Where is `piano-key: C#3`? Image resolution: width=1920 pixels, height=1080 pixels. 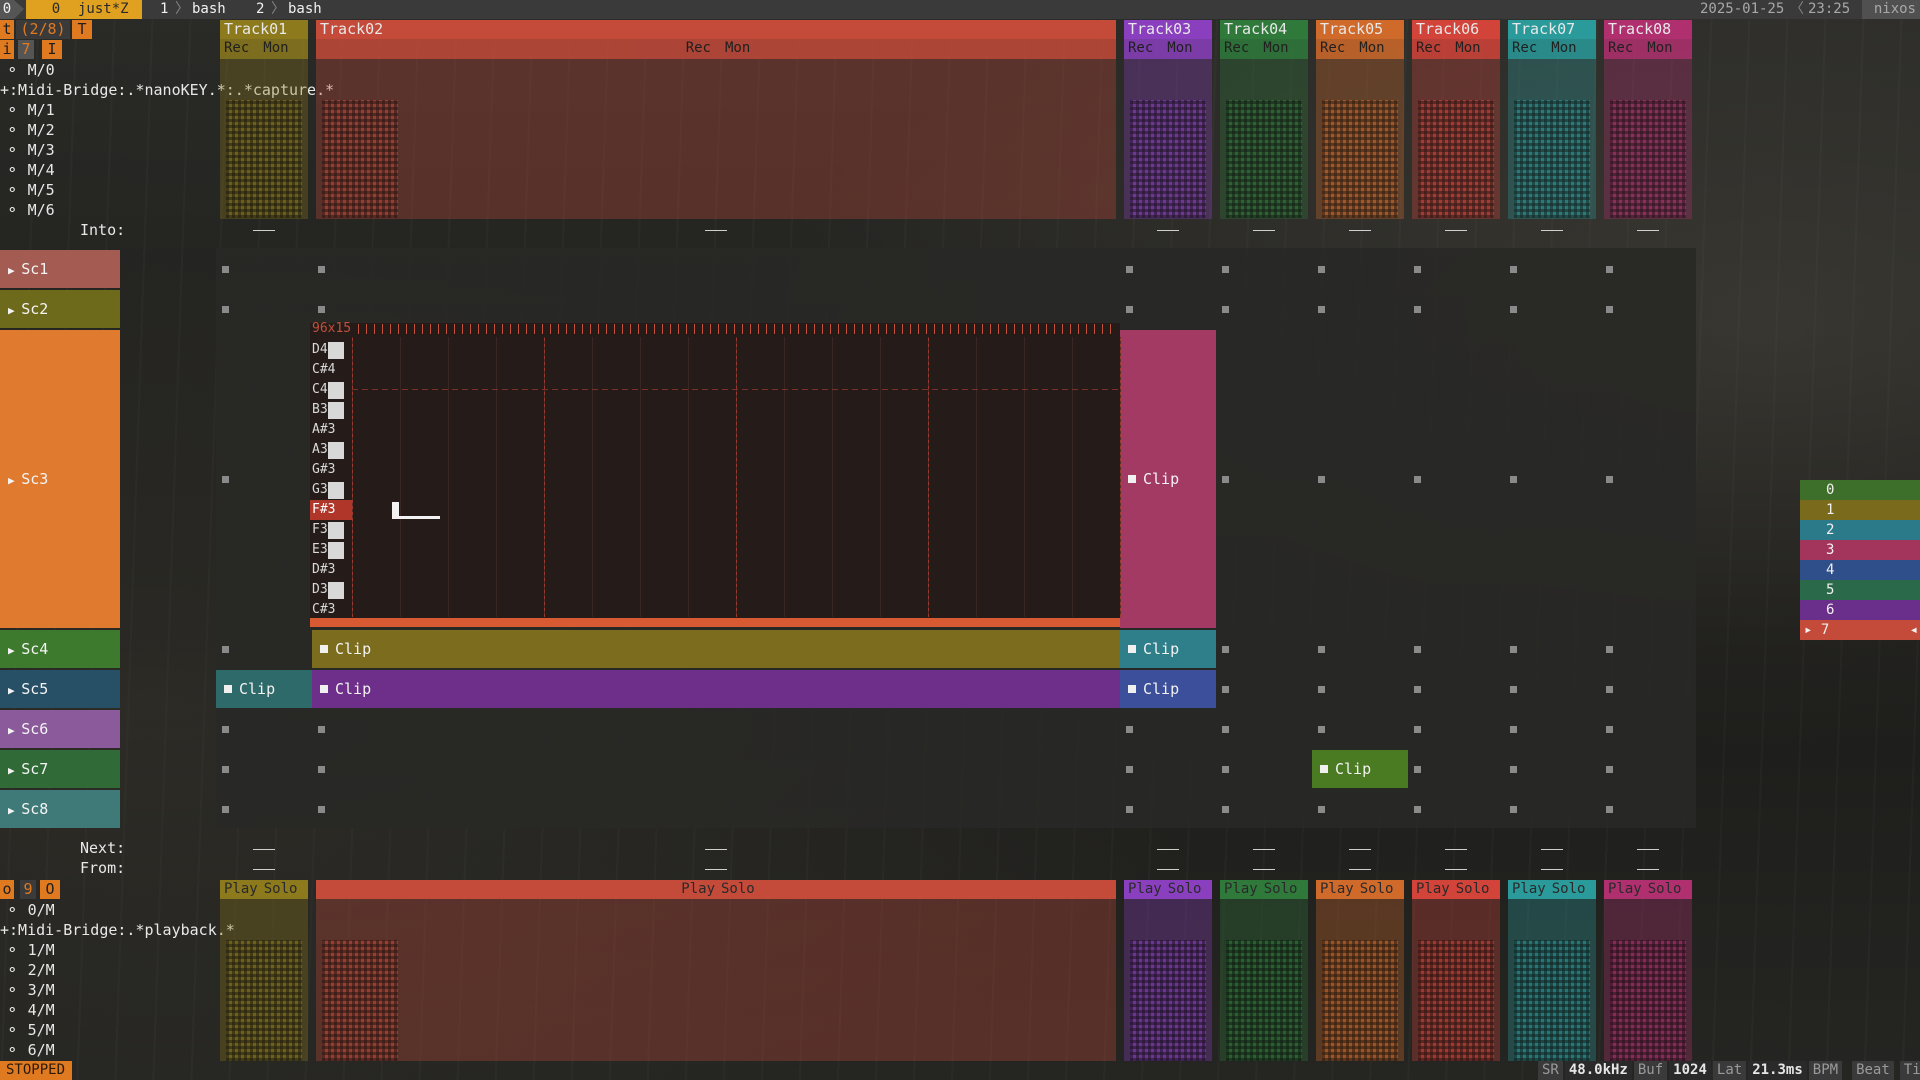 piano-key: C#3 is located at coordinates (331, 610).